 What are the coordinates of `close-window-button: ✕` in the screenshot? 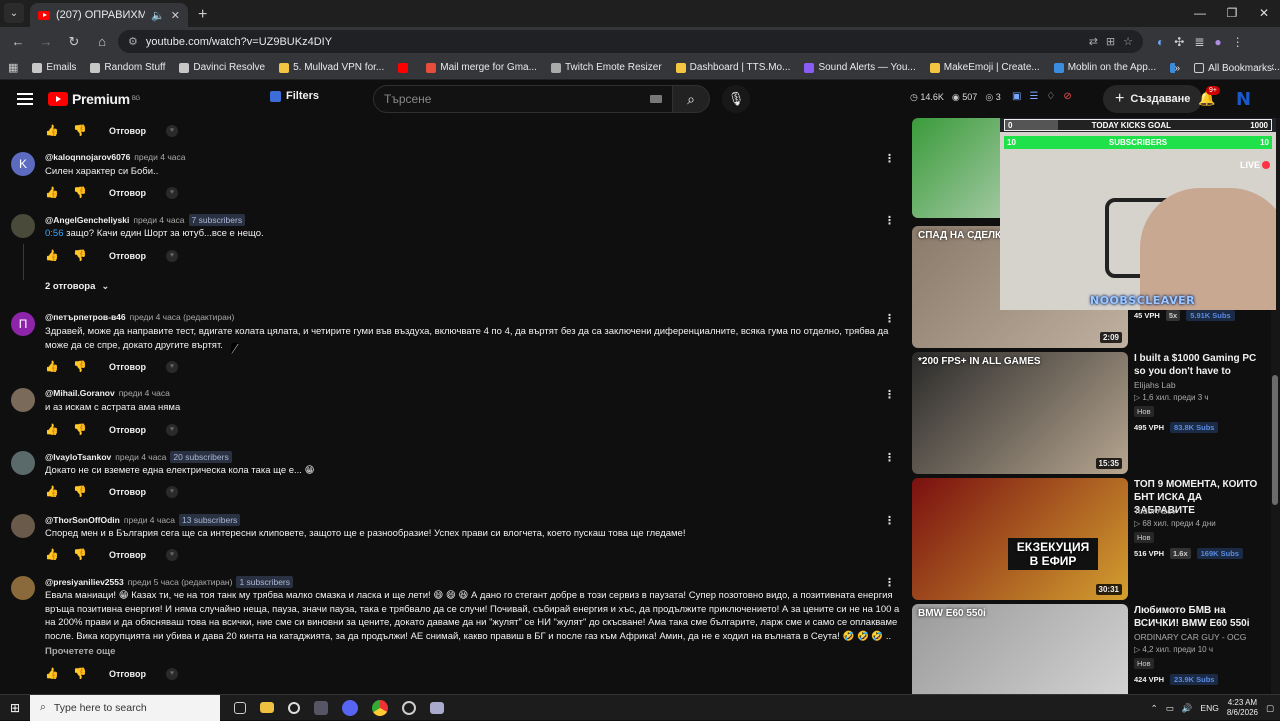 It's located at (1264, 13).